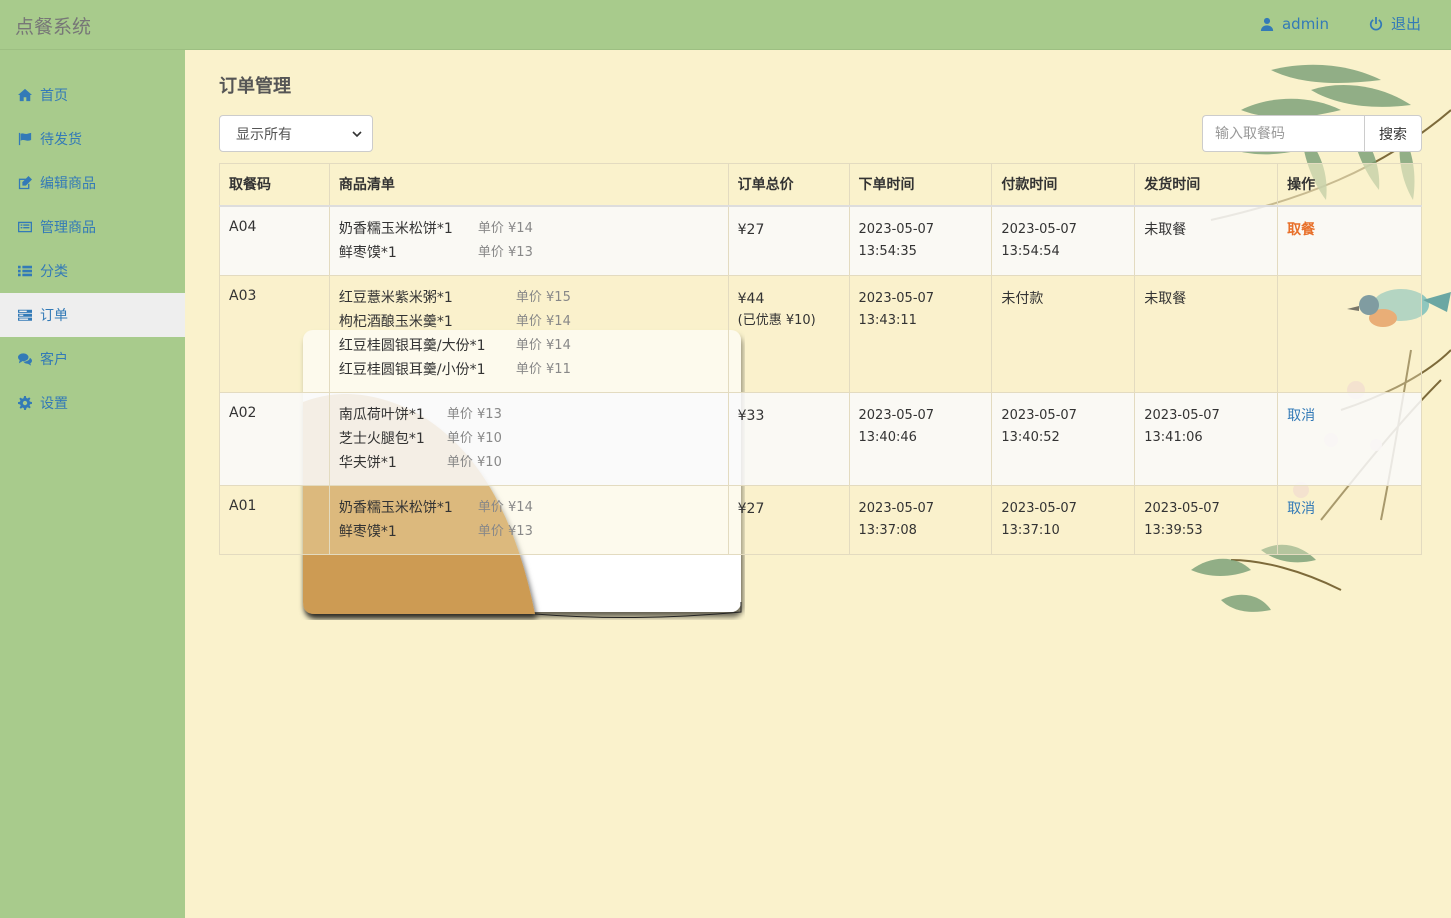 The height and width of the screenshot is (918, 1451). What do you see at coordinates (788, 185) in the screenshot?
I see `column-header: 订单总价` at bounding box center [788, 185].